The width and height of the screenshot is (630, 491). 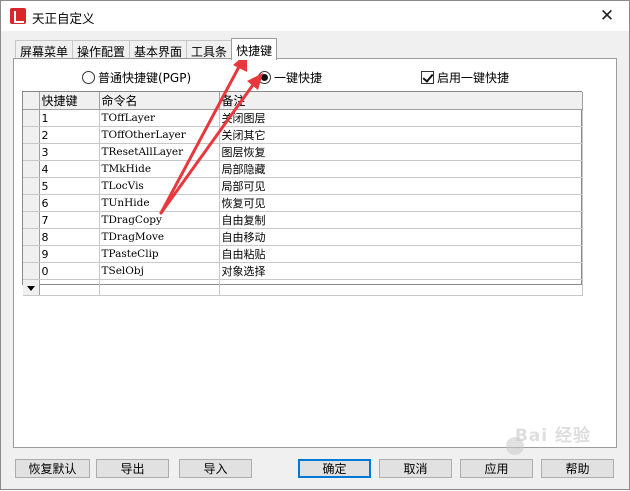 What do you see at coordinates (401, 287) in the screenshot?
I see `cell-note-new` at bounding box center [401, 287].